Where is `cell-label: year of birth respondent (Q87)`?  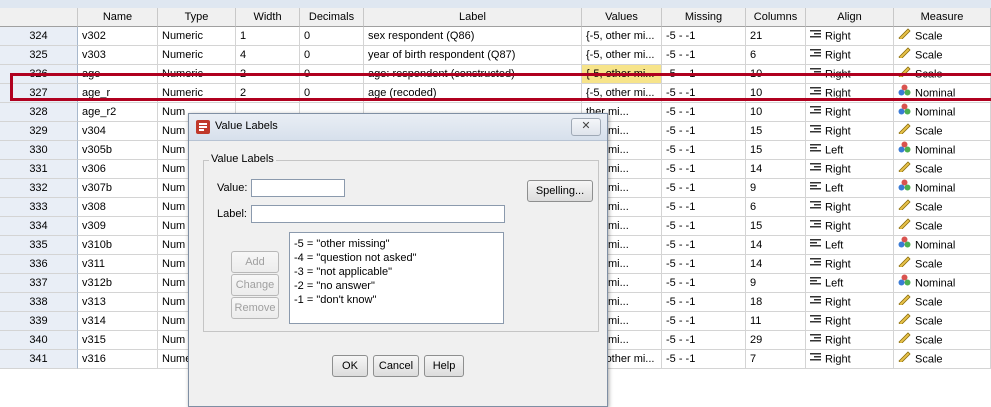
cell-label: year of birth respondent (Q87) is located at coordinates (473, 55).